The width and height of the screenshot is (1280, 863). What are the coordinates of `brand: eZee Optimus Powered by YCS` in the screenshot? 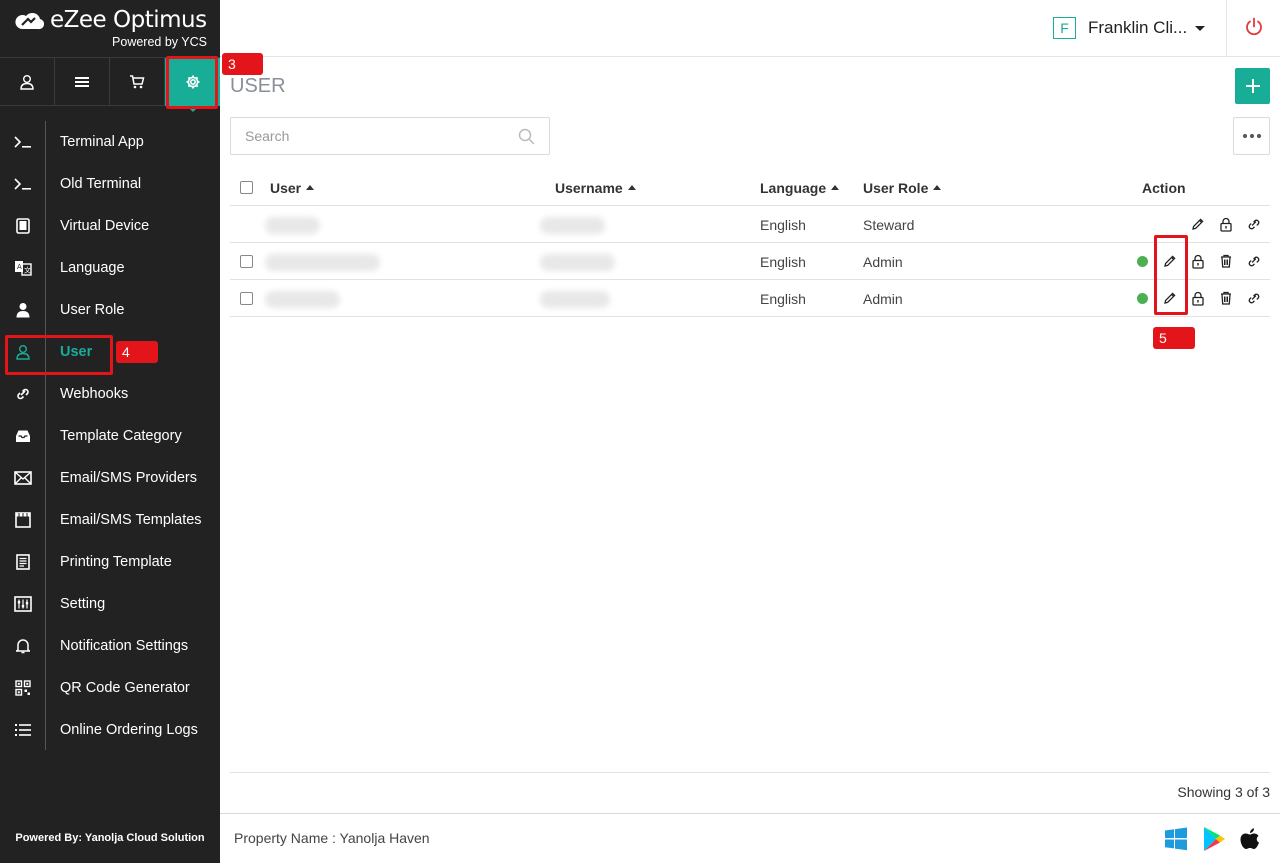 It's located at (110, 28).